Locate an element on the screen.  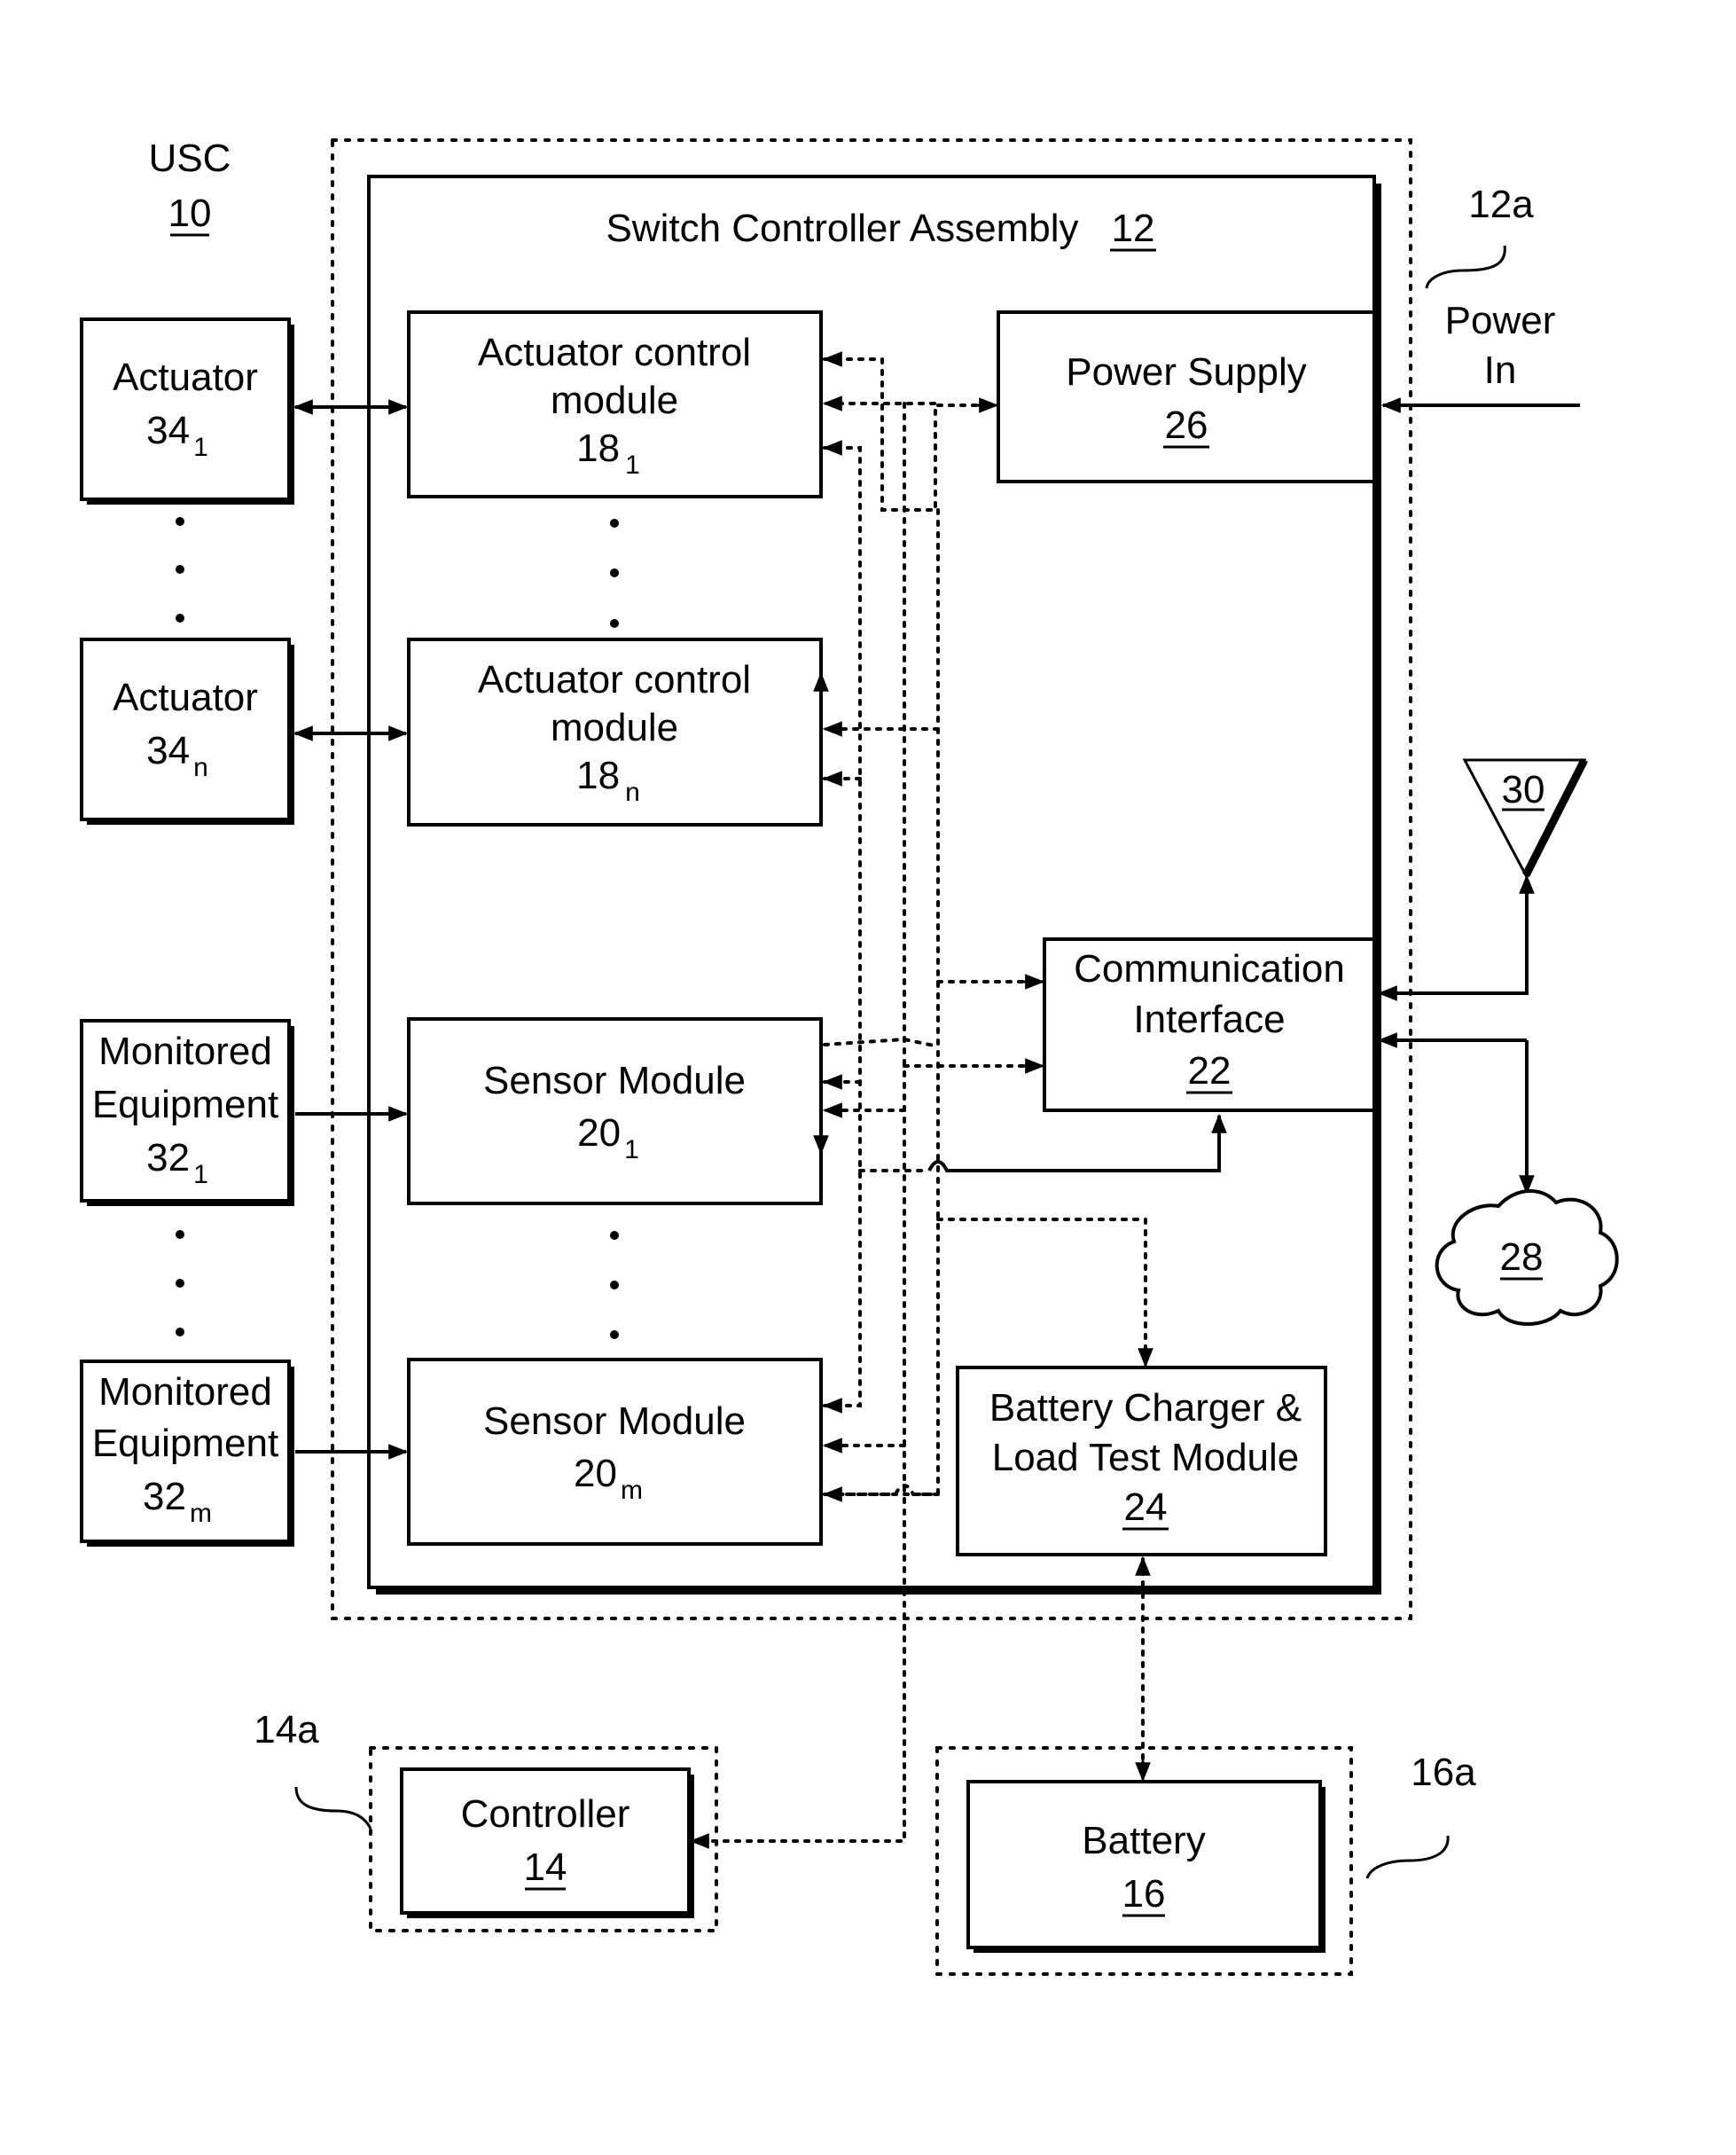
antenna-ci-link is located at coordinates (1453, 940).